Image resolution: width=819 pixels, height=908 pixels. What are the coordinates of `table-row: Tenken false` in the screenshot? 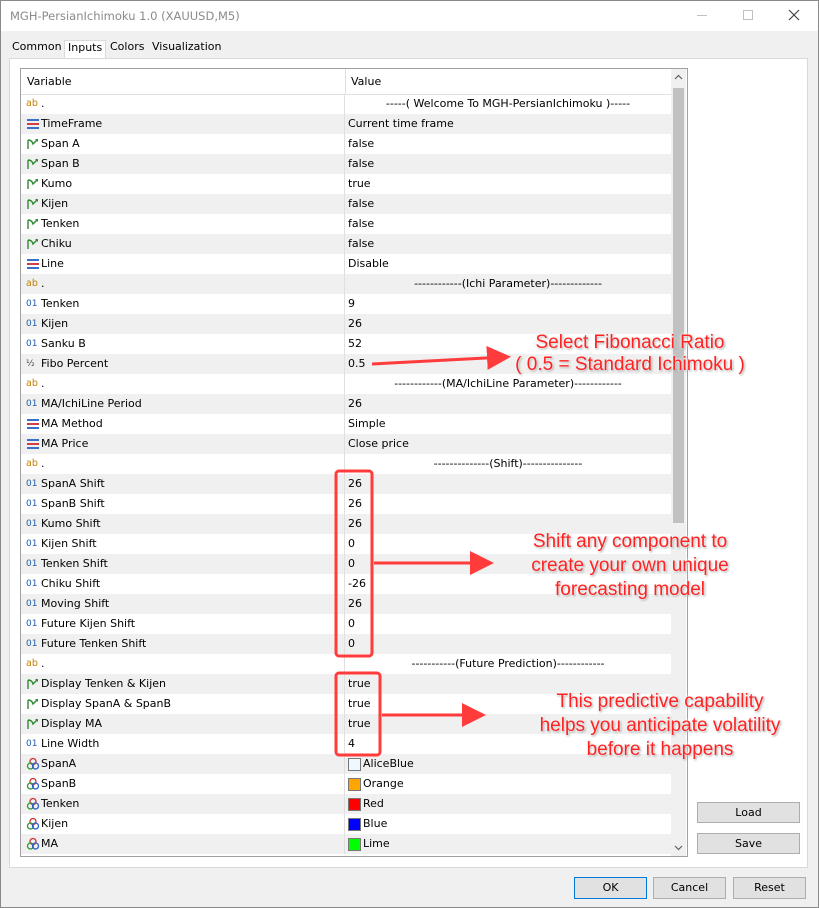 It's located at (346, 224).